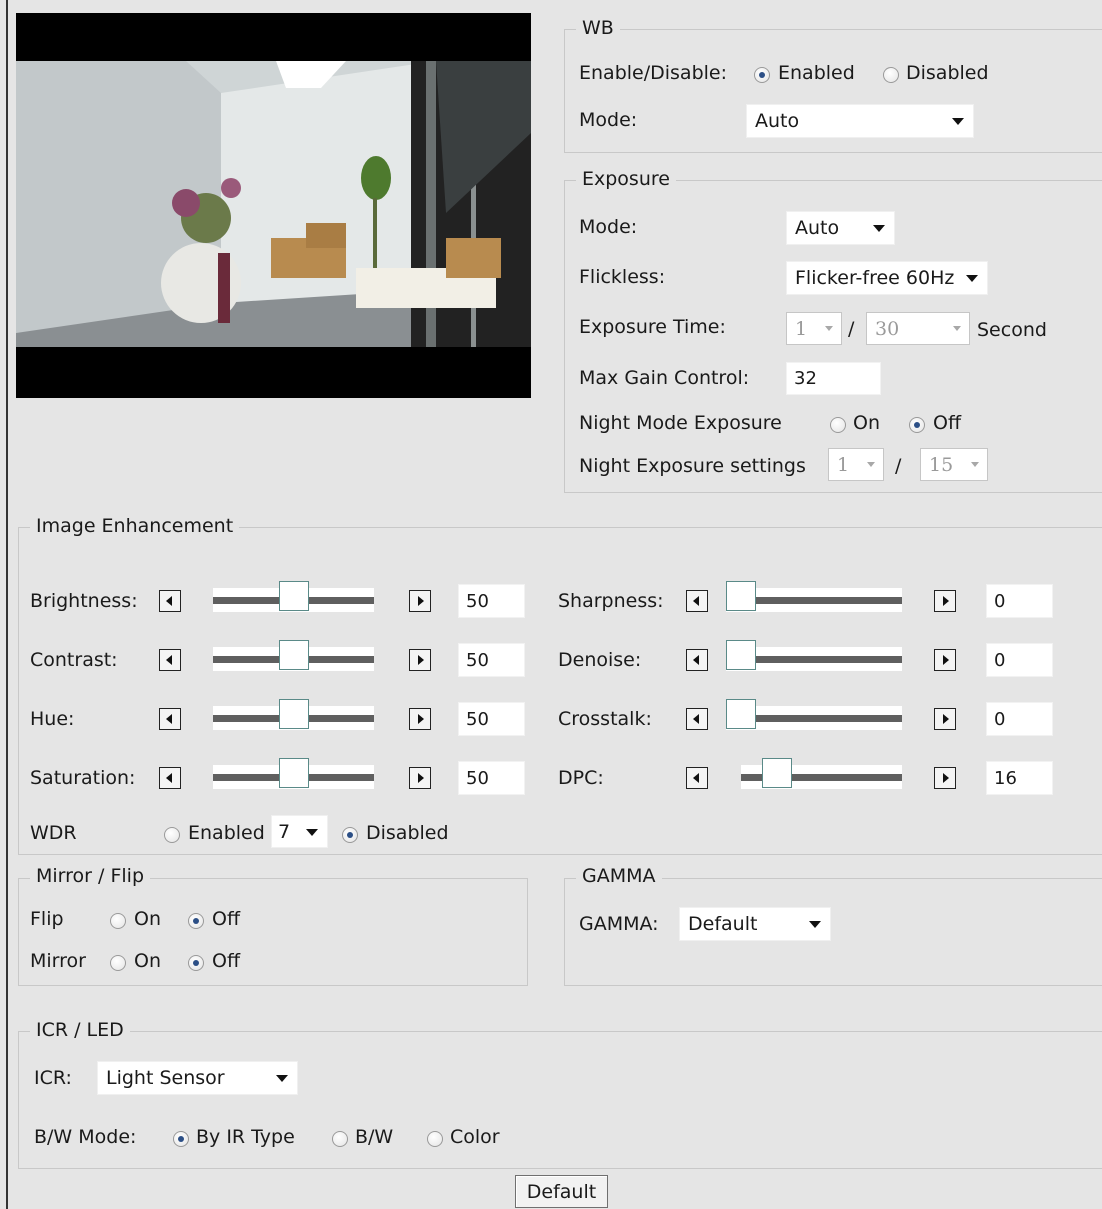  I want to click on crosstalk-slider, so click(814, 714).